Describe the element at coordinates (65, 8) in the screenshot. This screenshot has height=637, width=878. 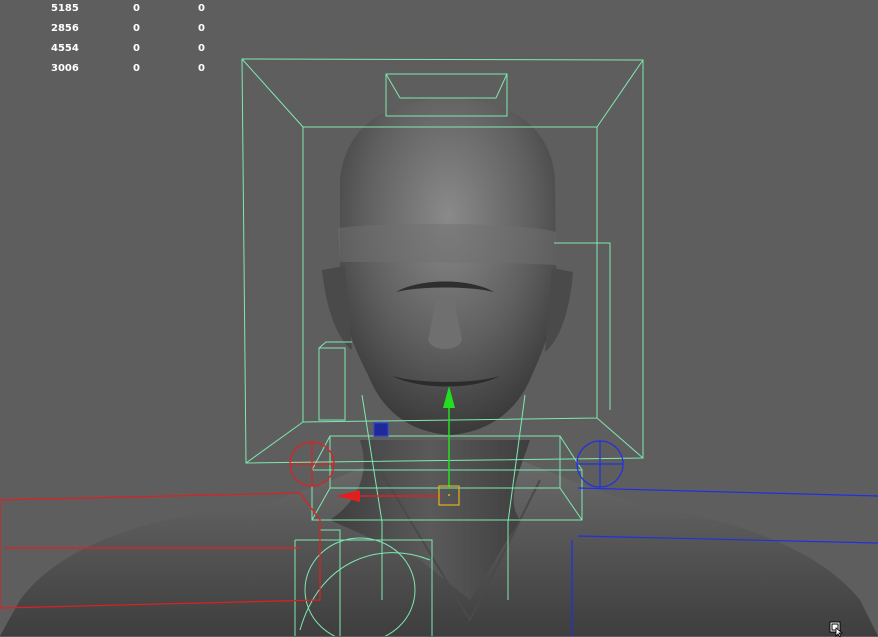
I see `hud-value: 5185` at that location.